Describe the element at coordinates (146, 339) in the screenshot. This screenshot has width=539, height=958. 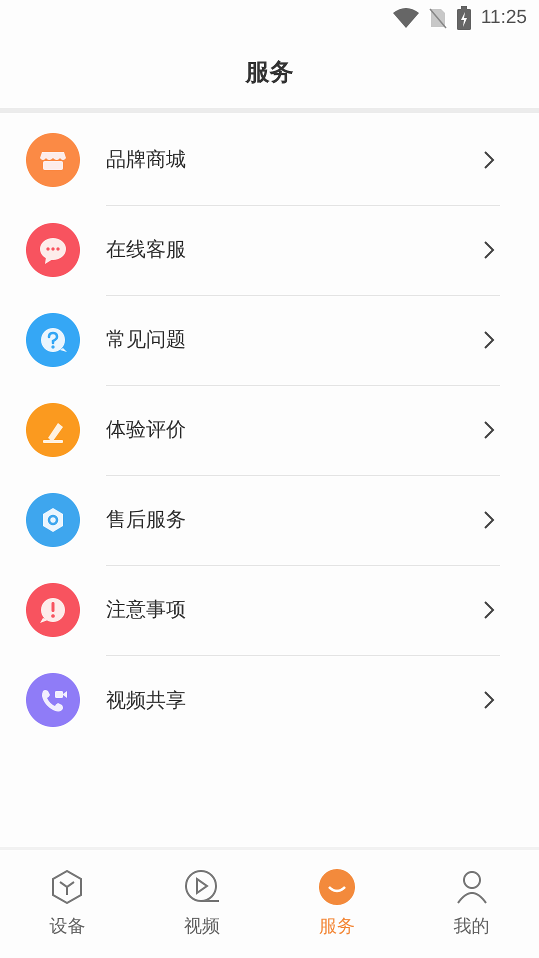
I see `service-label: 常见问题` at that location.